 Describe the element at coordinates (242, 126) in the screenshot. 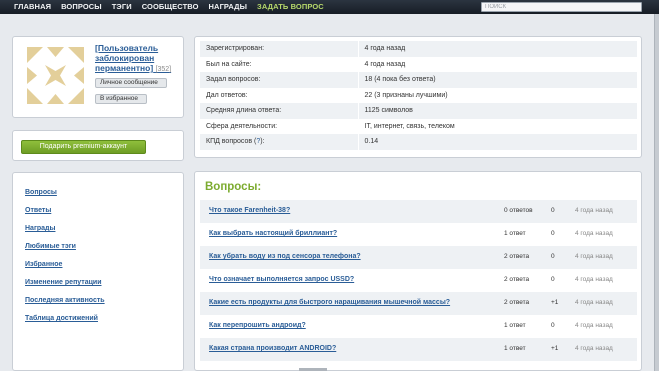

I see `stats-label: Сфера деятельности:` at that location.